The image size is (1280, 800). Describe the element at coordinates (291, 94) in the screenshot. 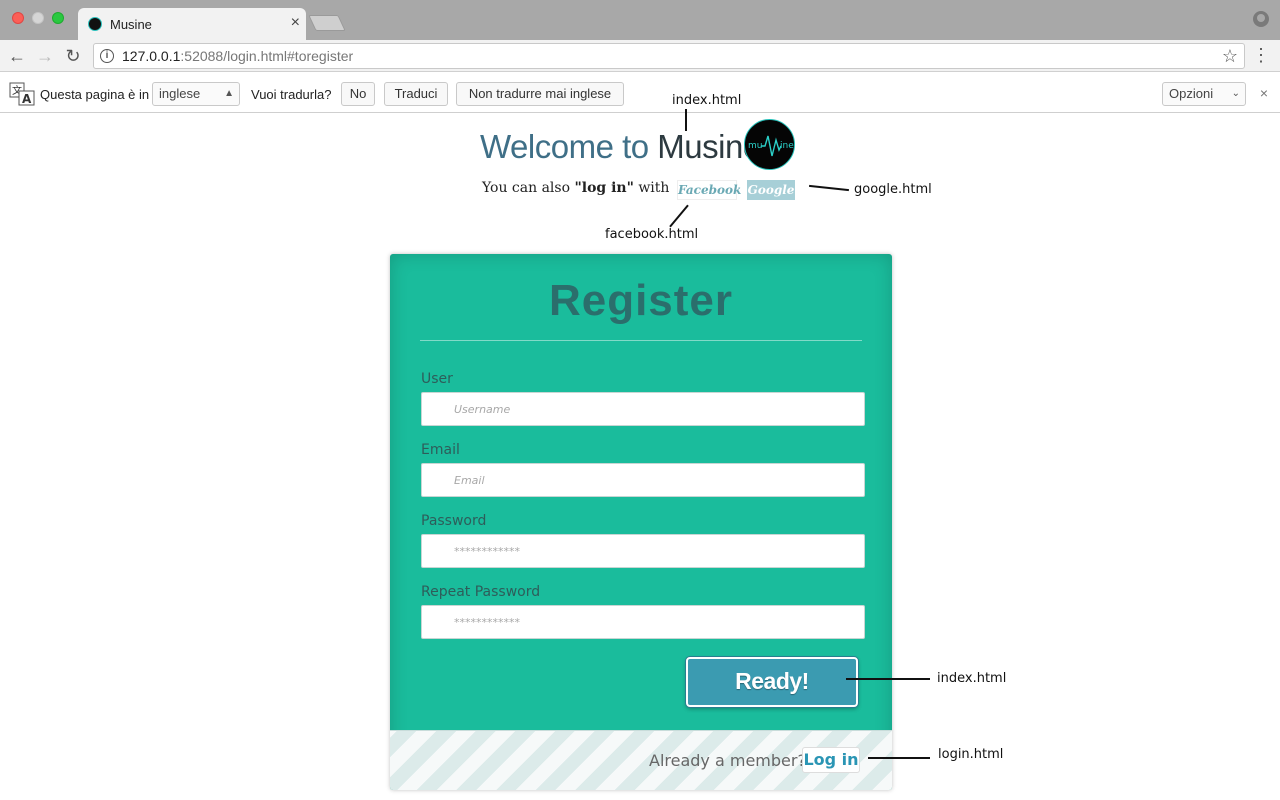

I see `translate-question: Vuoi tradurla?` at that location.